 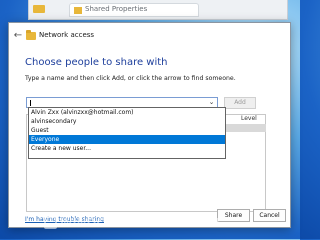 I want to click on watermark: WINDOWSDIGITAL.COM, so click(x=140, y=222).